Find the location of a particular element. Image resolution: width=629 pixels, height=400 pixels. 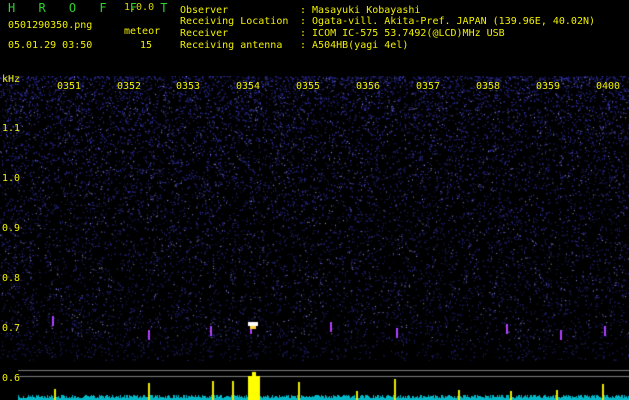

x-tick-0358: 0358 is located at coordinates (488, 86).